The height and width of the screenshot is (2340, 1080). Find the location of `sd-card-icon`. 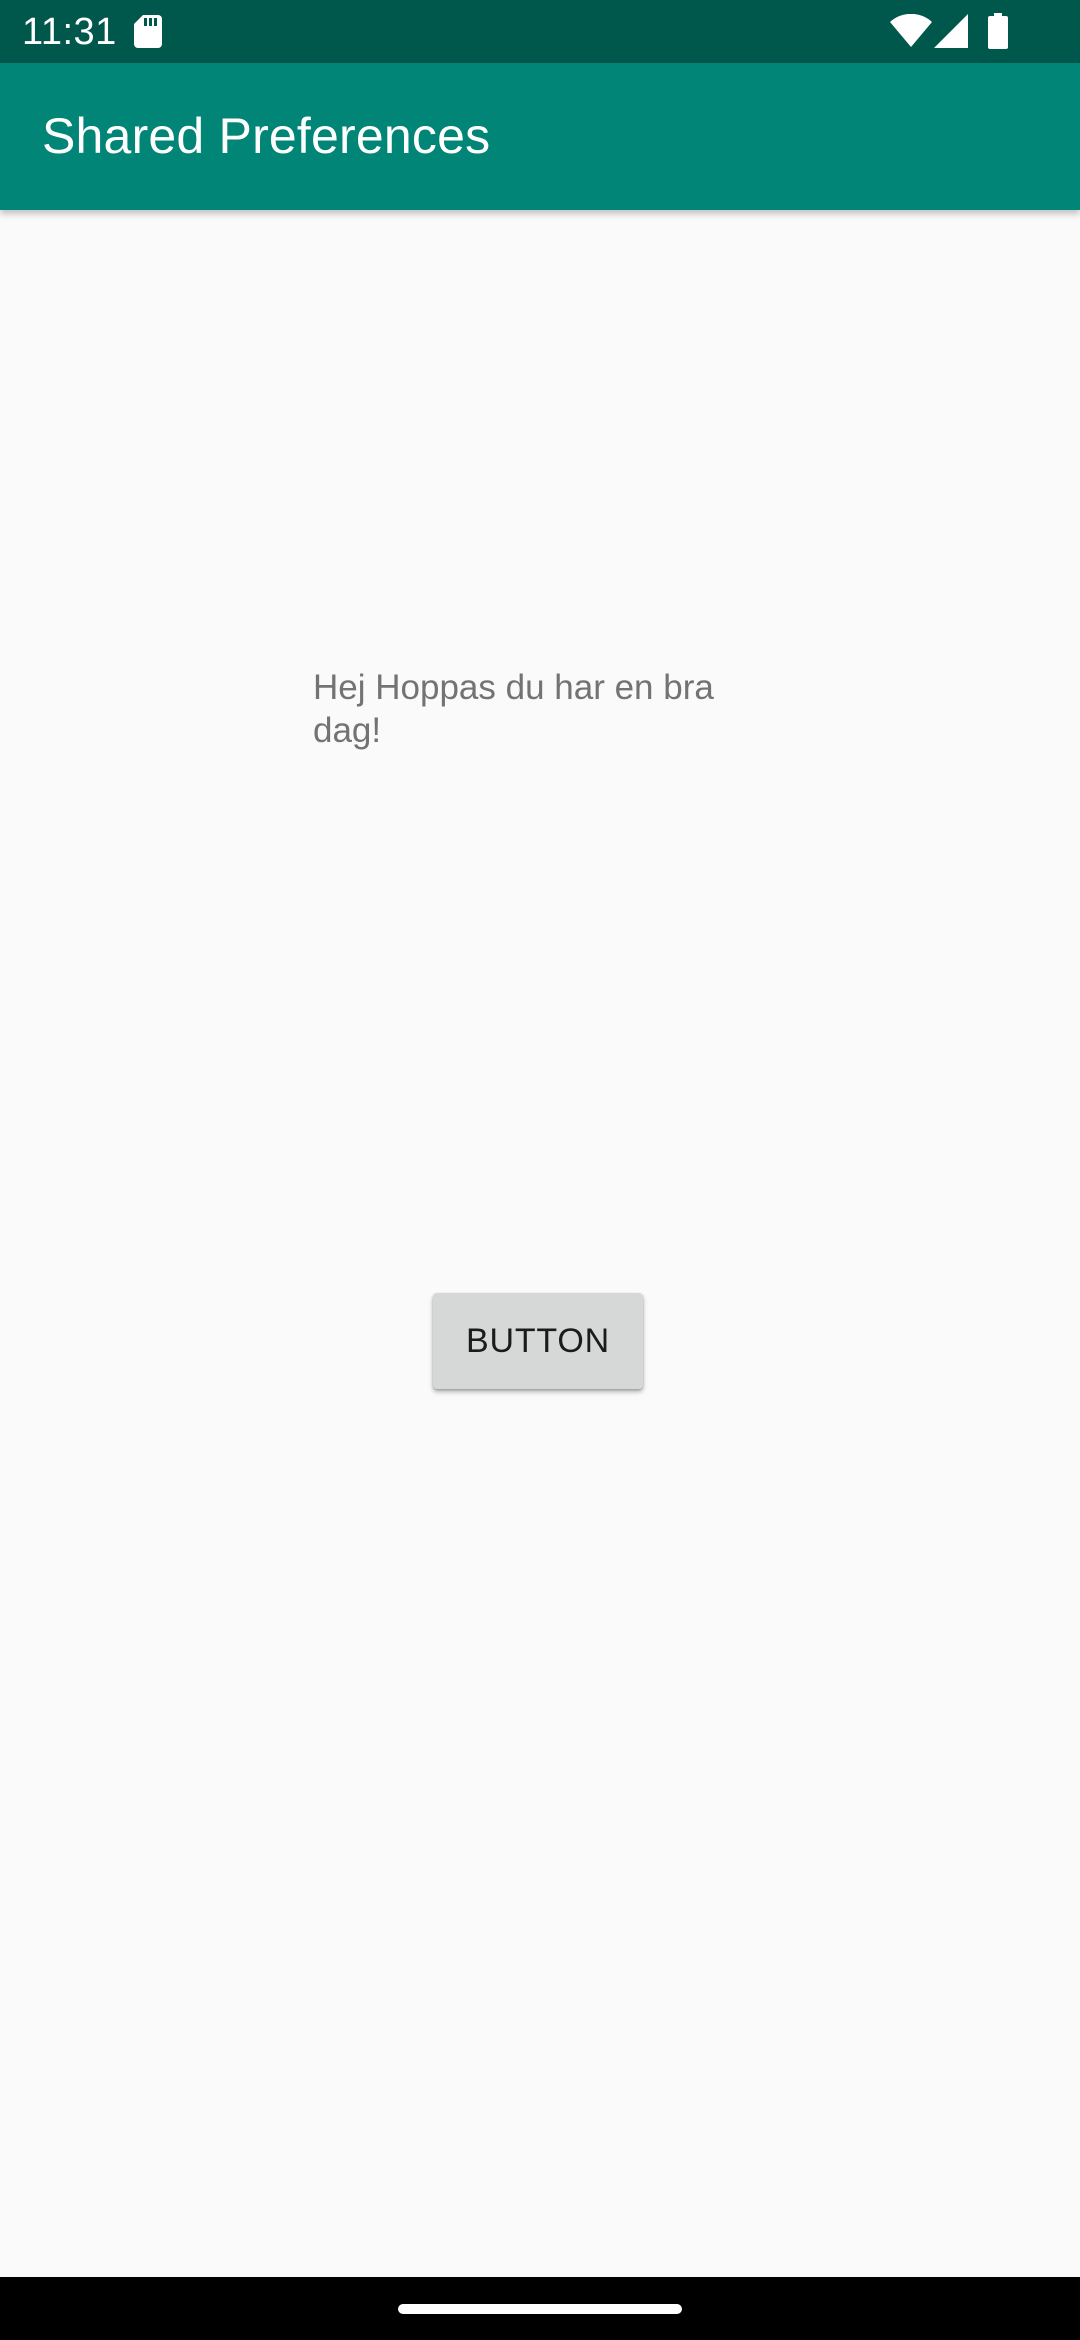

sd-card-icon is located at coordinates (148, 31).